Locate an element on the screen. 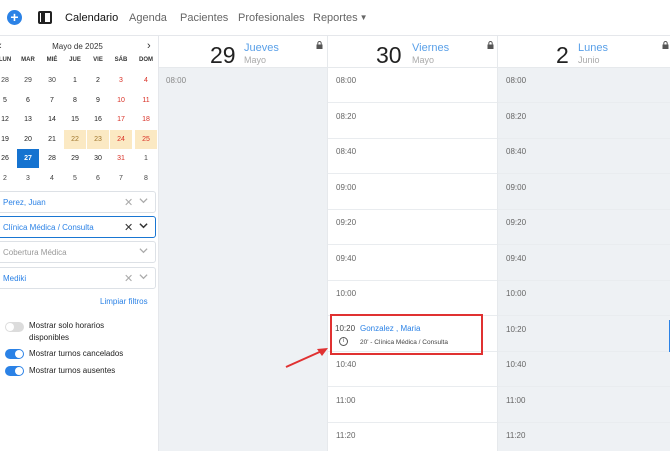 The height and width of the screenshot is (451, 670). calendar-day: 9 is located at coordinates (98, 100).